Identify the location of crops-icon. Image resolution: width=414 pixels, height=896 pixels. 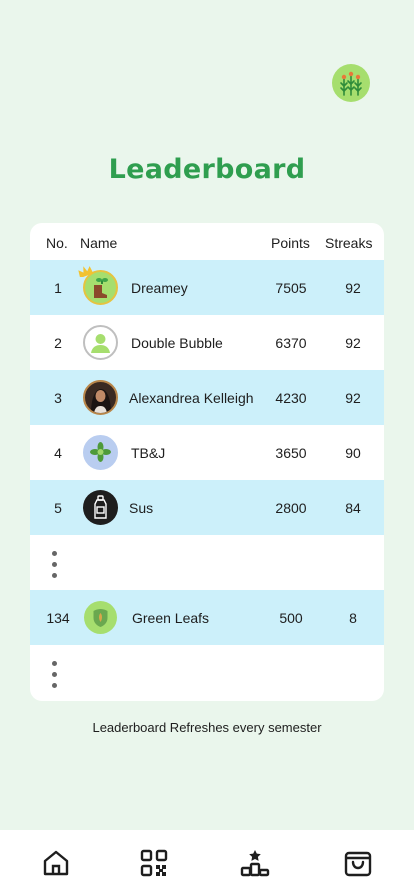
(351, 83).